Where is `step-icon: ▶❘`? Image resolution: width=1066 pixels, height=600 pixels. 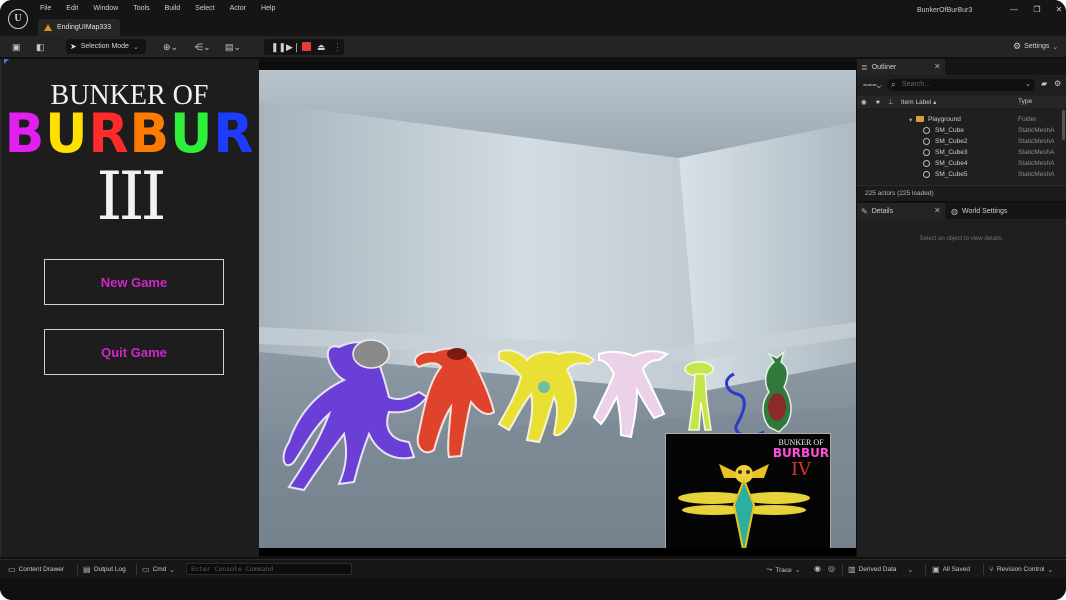 step-icon: ▶❘ is located at coordinates (293, 47).